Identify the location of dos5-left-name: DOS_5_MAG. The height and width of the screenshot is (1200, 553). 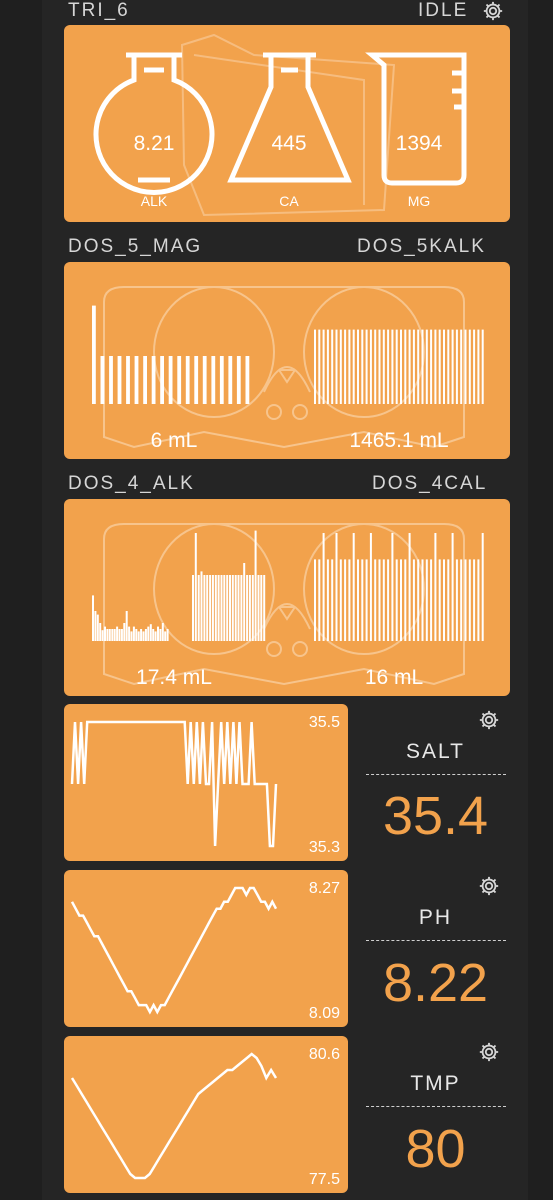
(135, 246).